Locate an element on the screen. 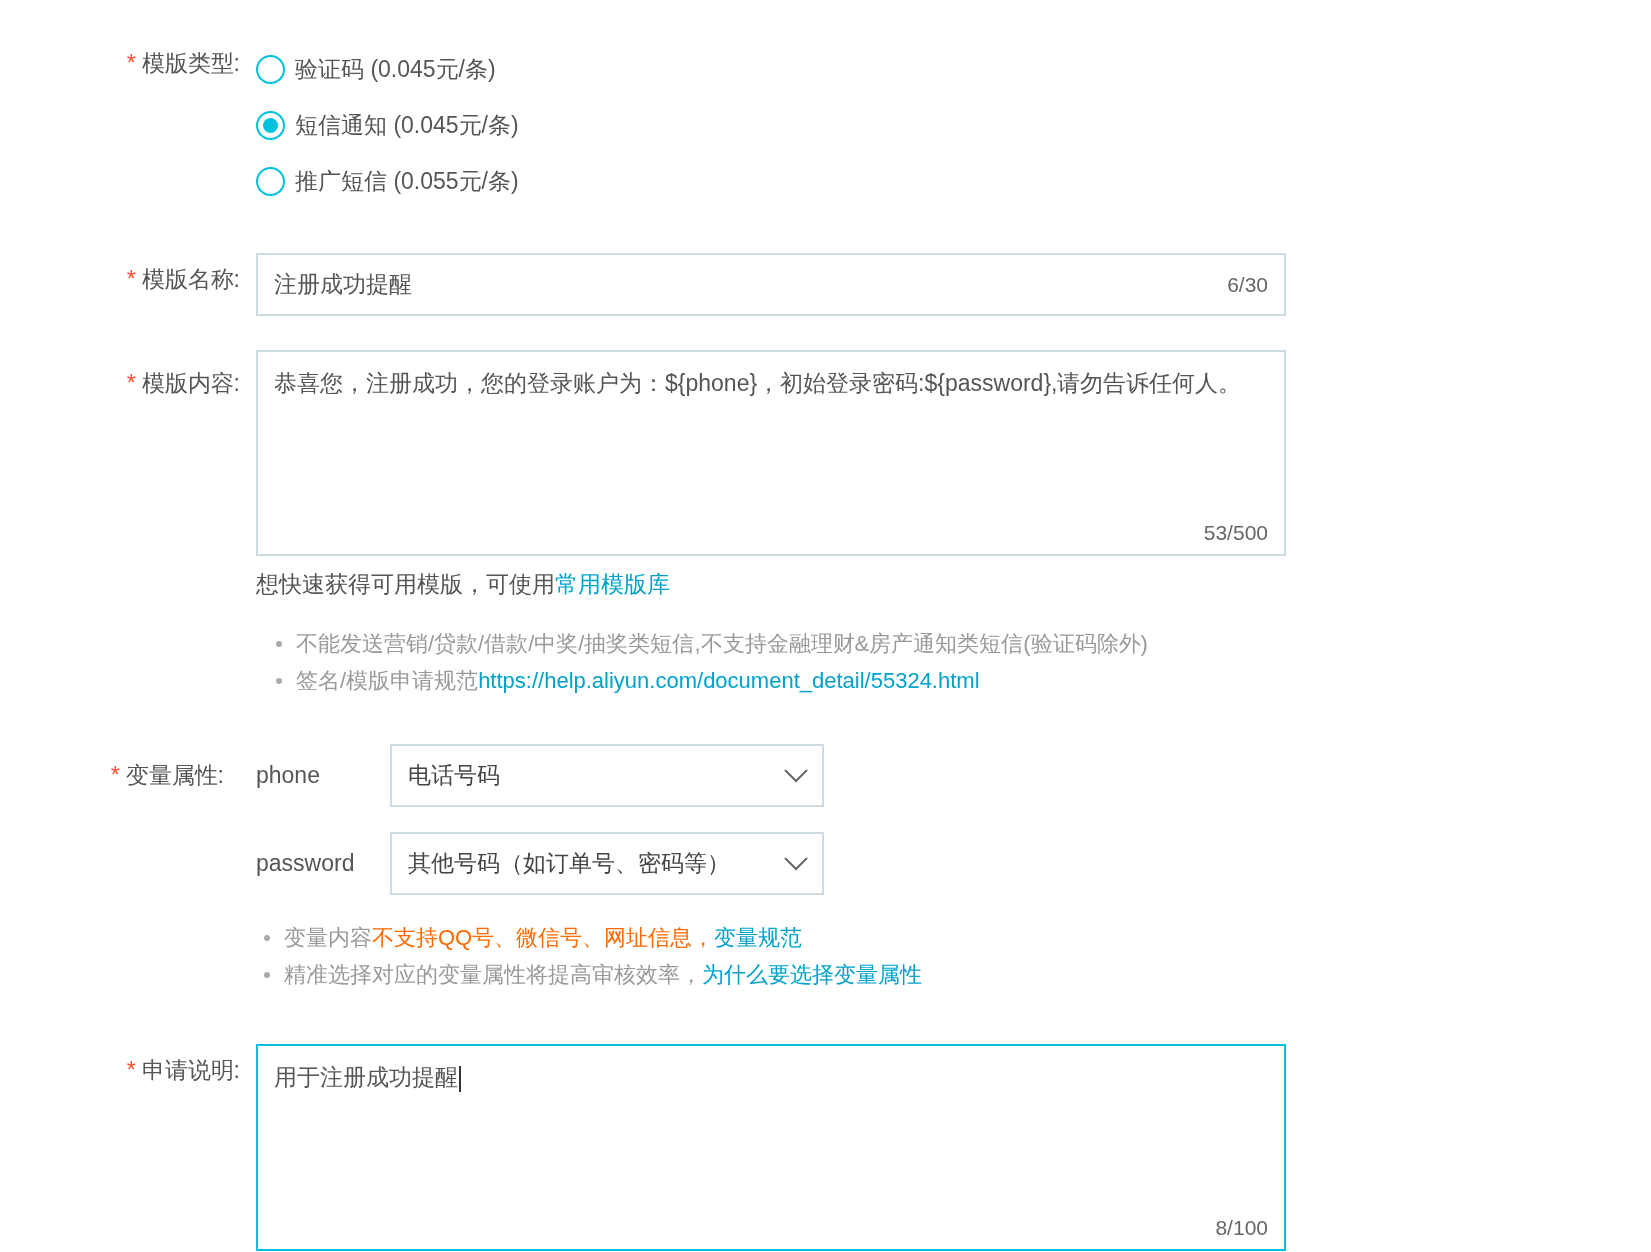  radio-label: 验证码 (0.045元/条) is located at coordinates (395, 69).